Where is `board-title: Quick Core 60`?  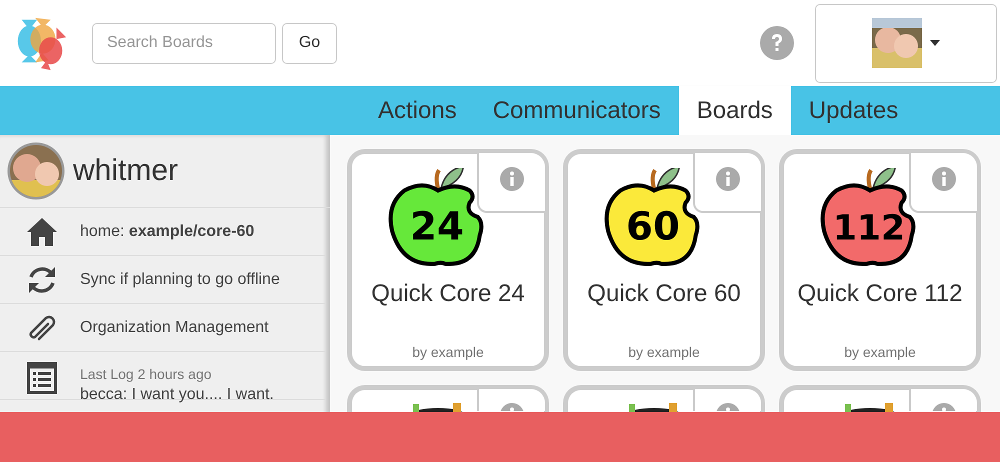
board-title: Quick Core 60 is located at coordinates (664, 294).